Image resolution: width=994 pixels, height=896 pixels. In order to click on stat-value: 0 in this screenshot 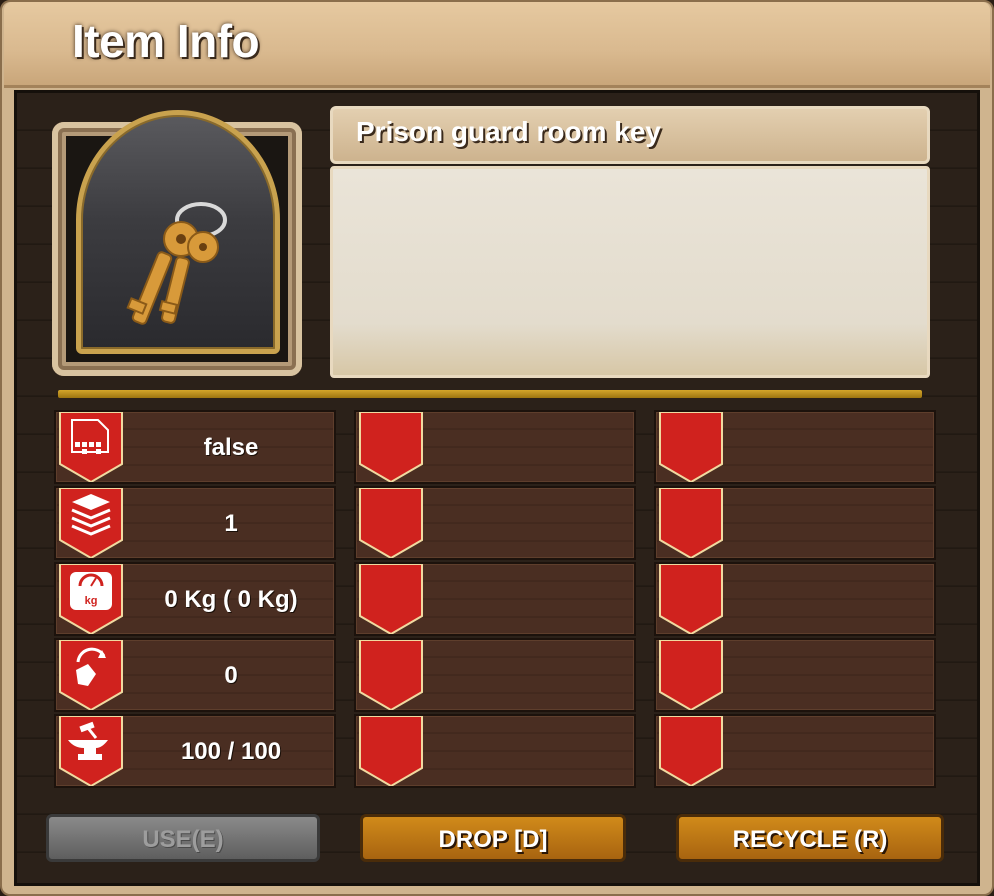, I will do `click(231, 675)`.